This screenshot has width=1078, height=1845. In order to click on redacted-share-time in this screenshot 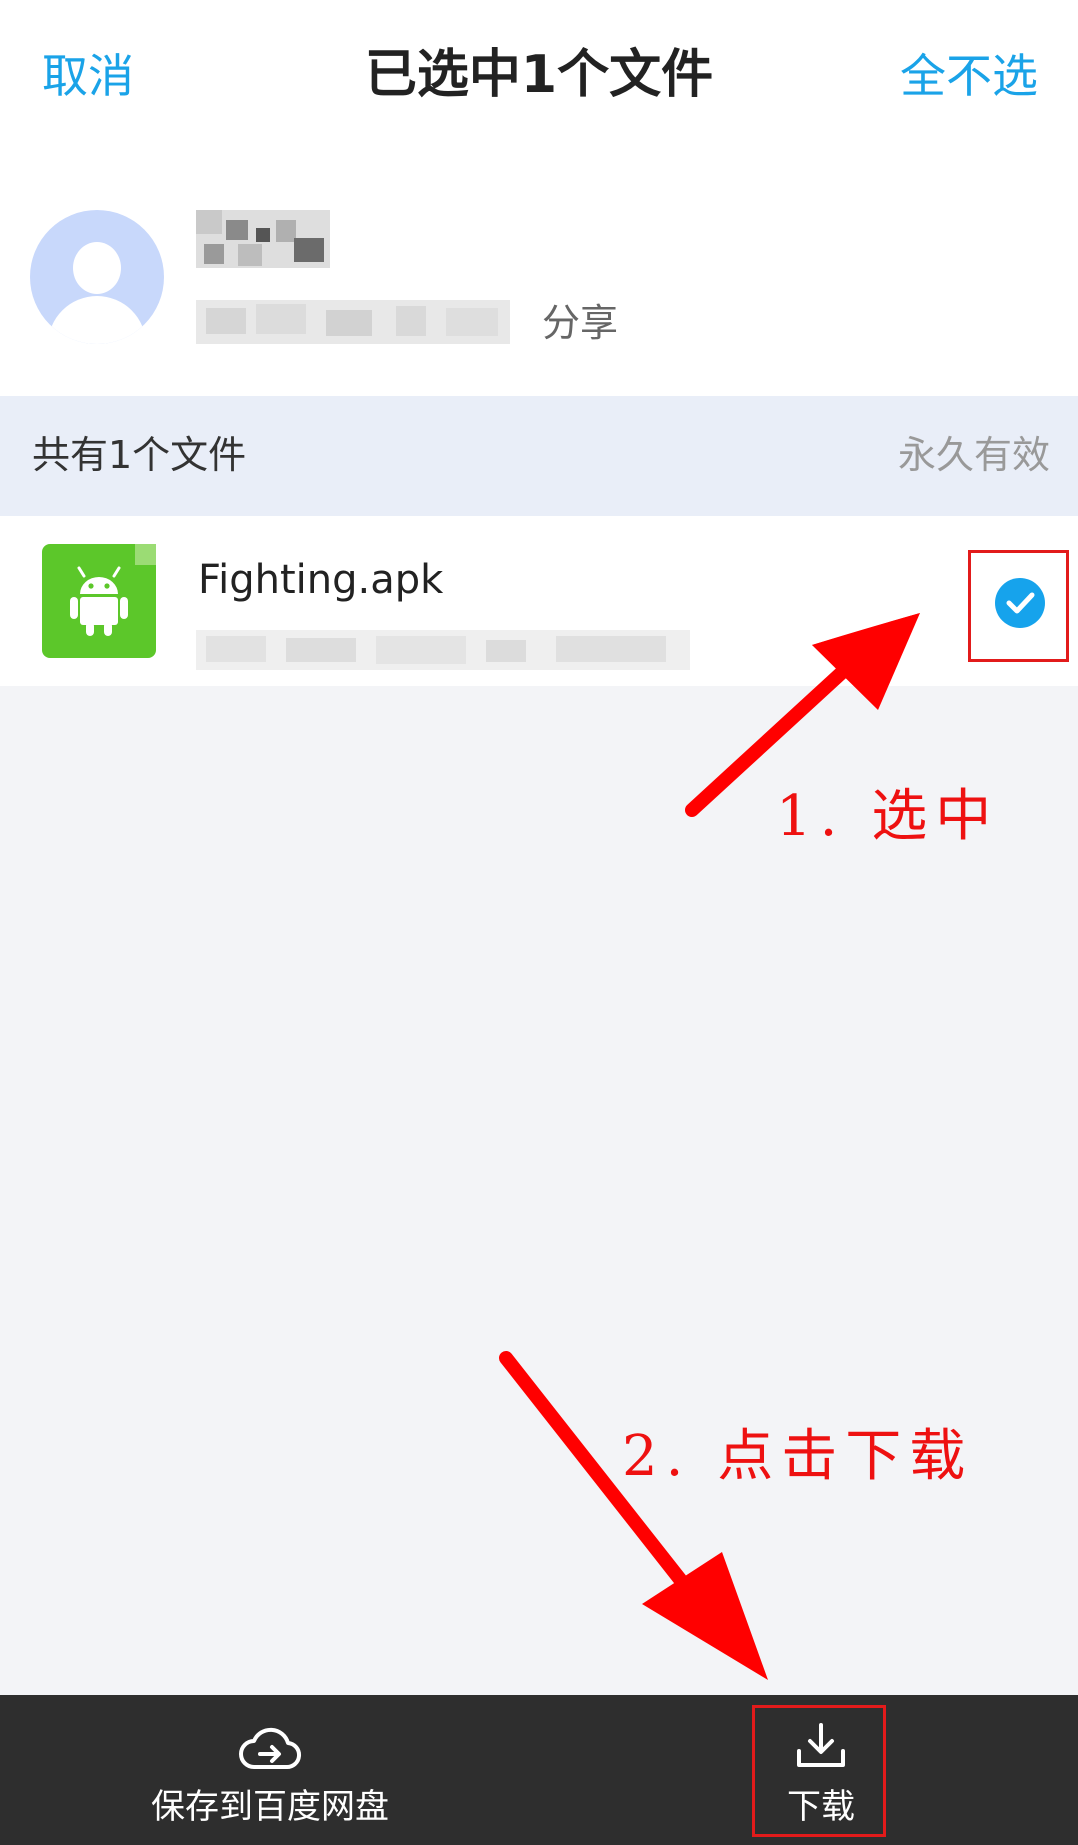, I will do `click(353, 322)`.